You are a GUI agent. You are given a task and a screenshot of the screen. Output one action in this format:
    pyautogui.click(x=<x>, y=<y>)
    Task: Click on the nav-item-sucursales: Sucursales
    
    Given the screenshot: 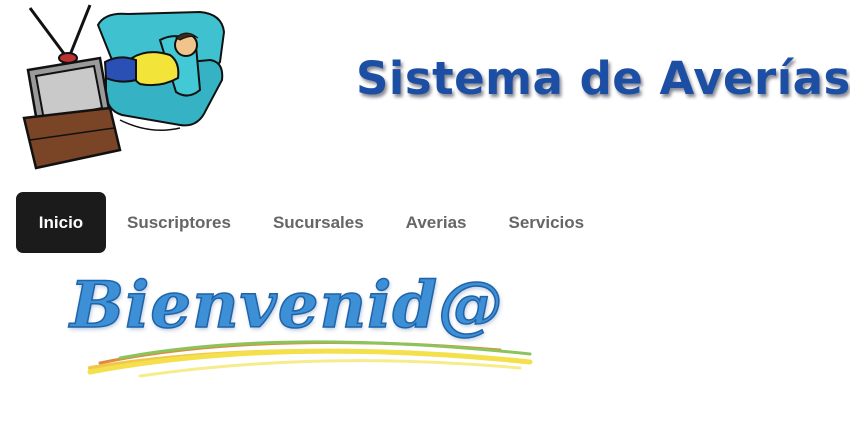 What is the action you would take?
    pyautogui.click(x=318, y=222)
    